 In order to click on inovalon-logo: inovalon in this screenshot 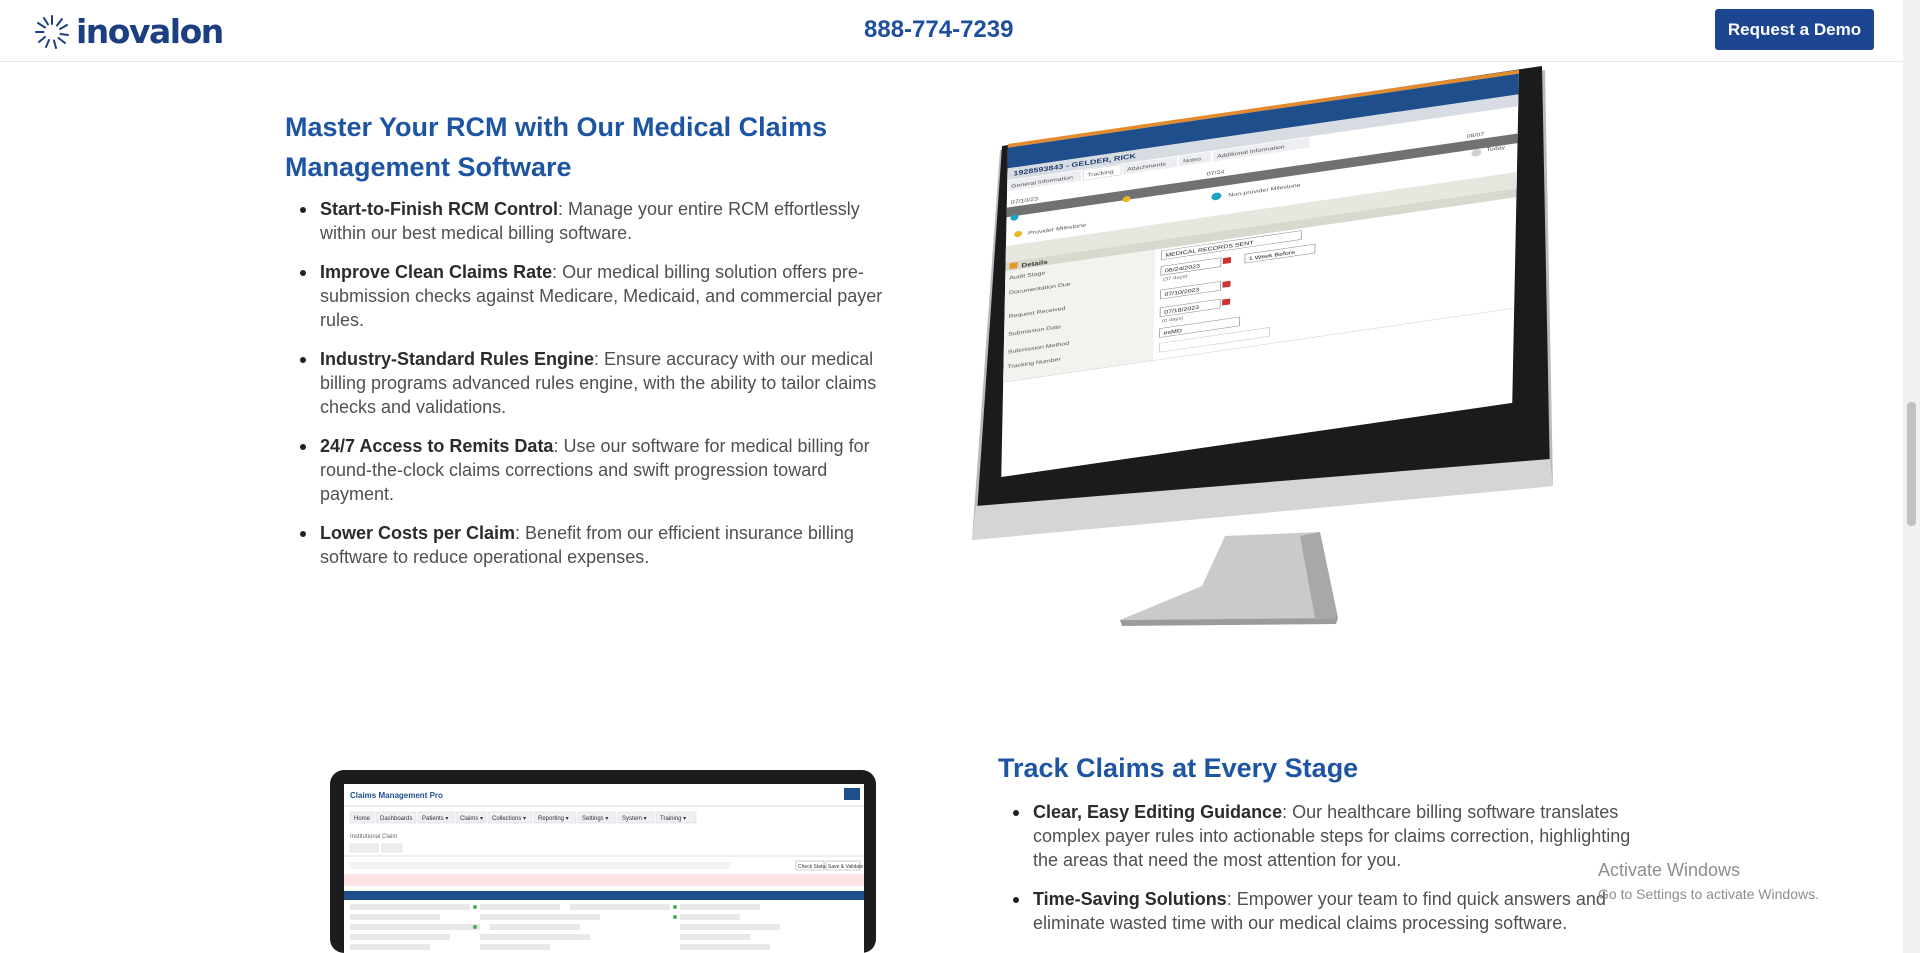, I will do `click(127, 31)`.